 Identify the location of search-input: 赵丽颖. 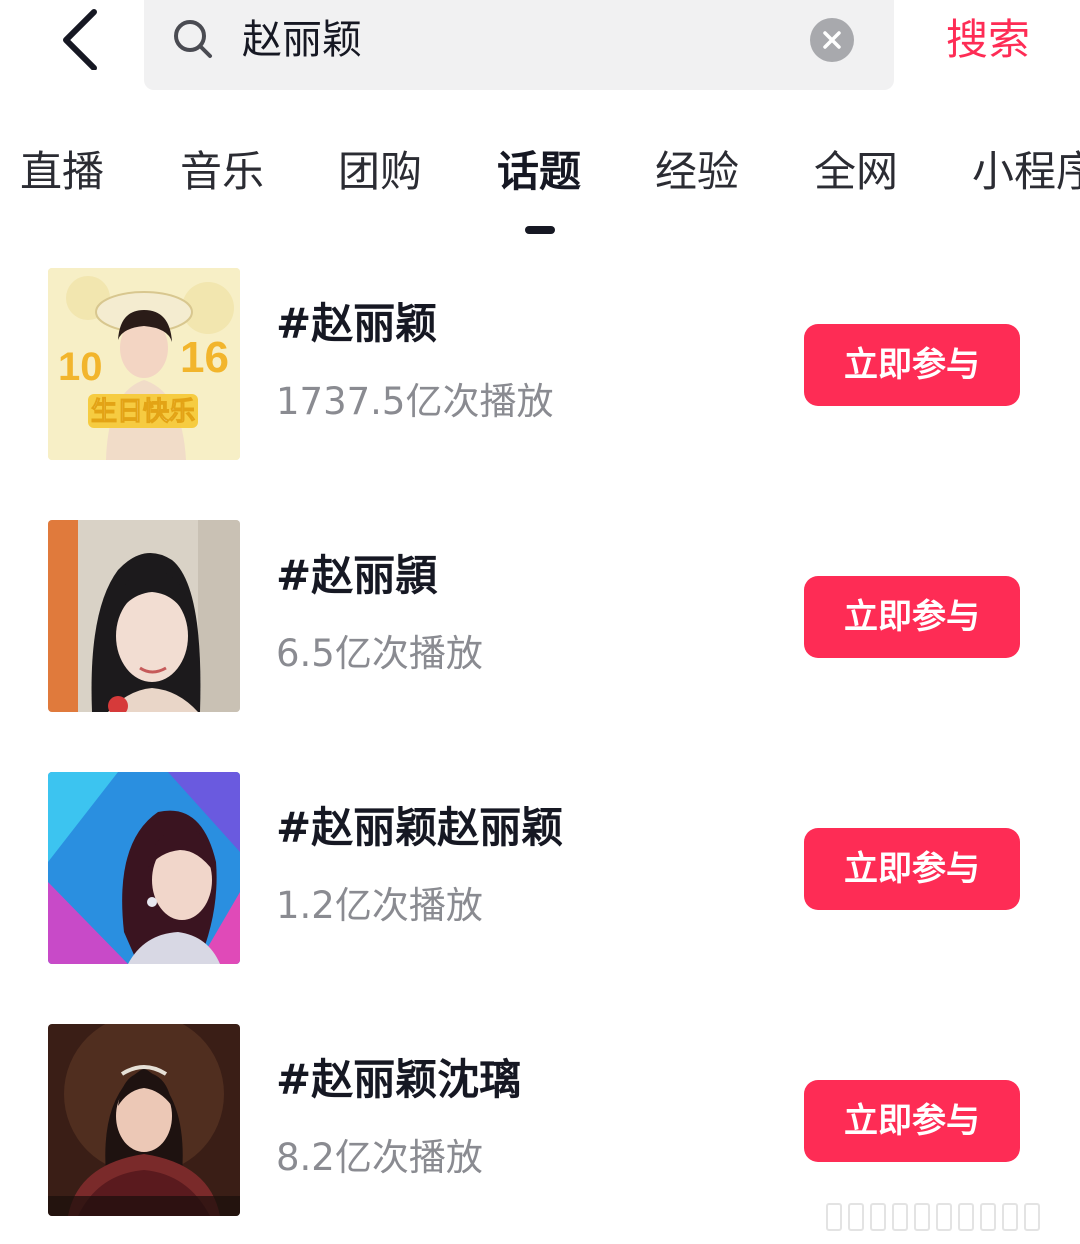
(519, 45).